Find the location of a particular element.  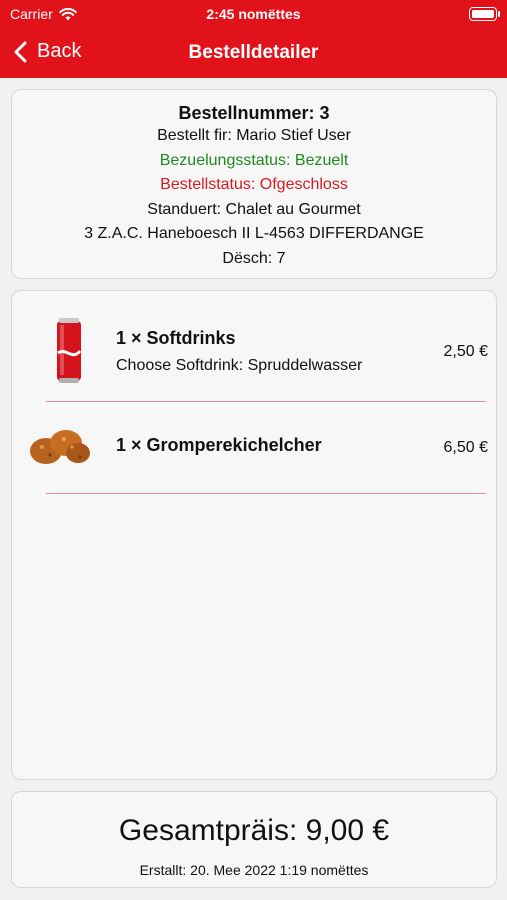

status-bar: Carrier 2:45 nomëttes is located at coordinates (253, 15).